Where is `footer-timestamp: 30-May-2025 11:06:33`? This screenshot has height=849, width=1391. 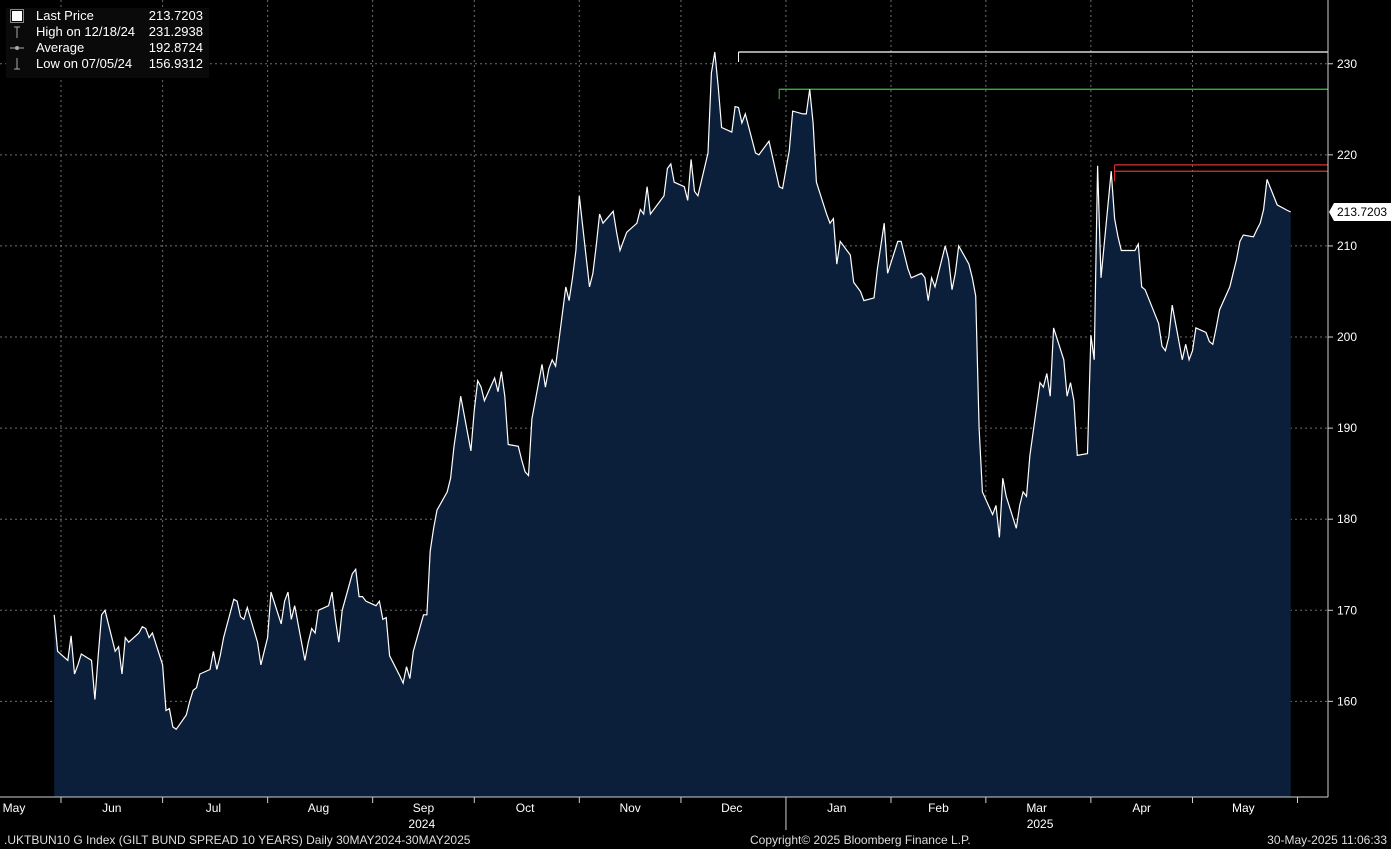 footer-timestamp: 30-May-2025 11:06:33 is located at coordinates (1327, 840).